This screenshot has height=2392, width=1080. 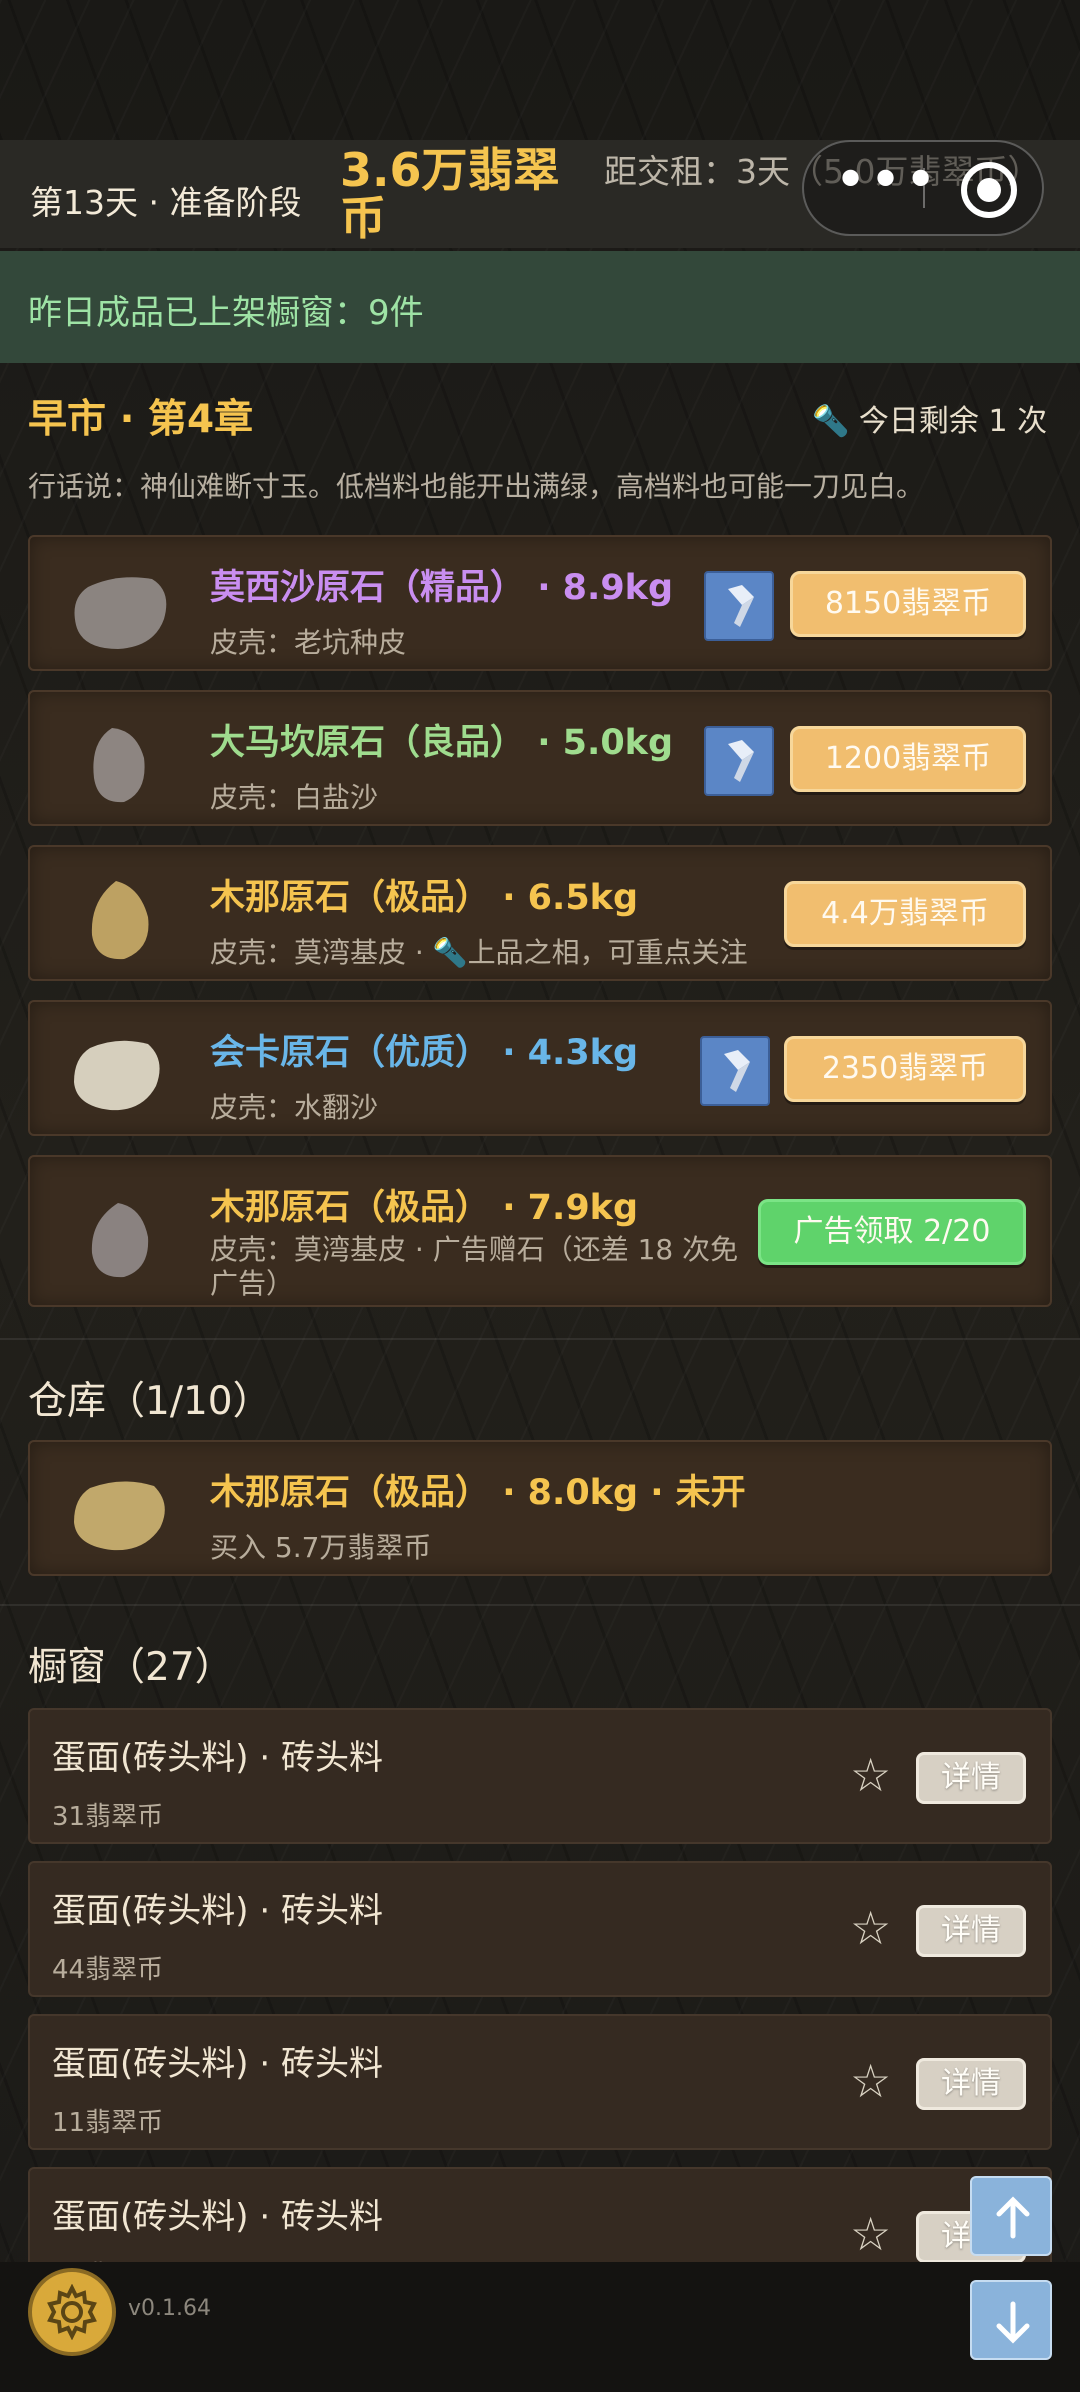 I want to click on notice-text: 昨日成品已上架橱窗：9件, so click(x=226, y=313).